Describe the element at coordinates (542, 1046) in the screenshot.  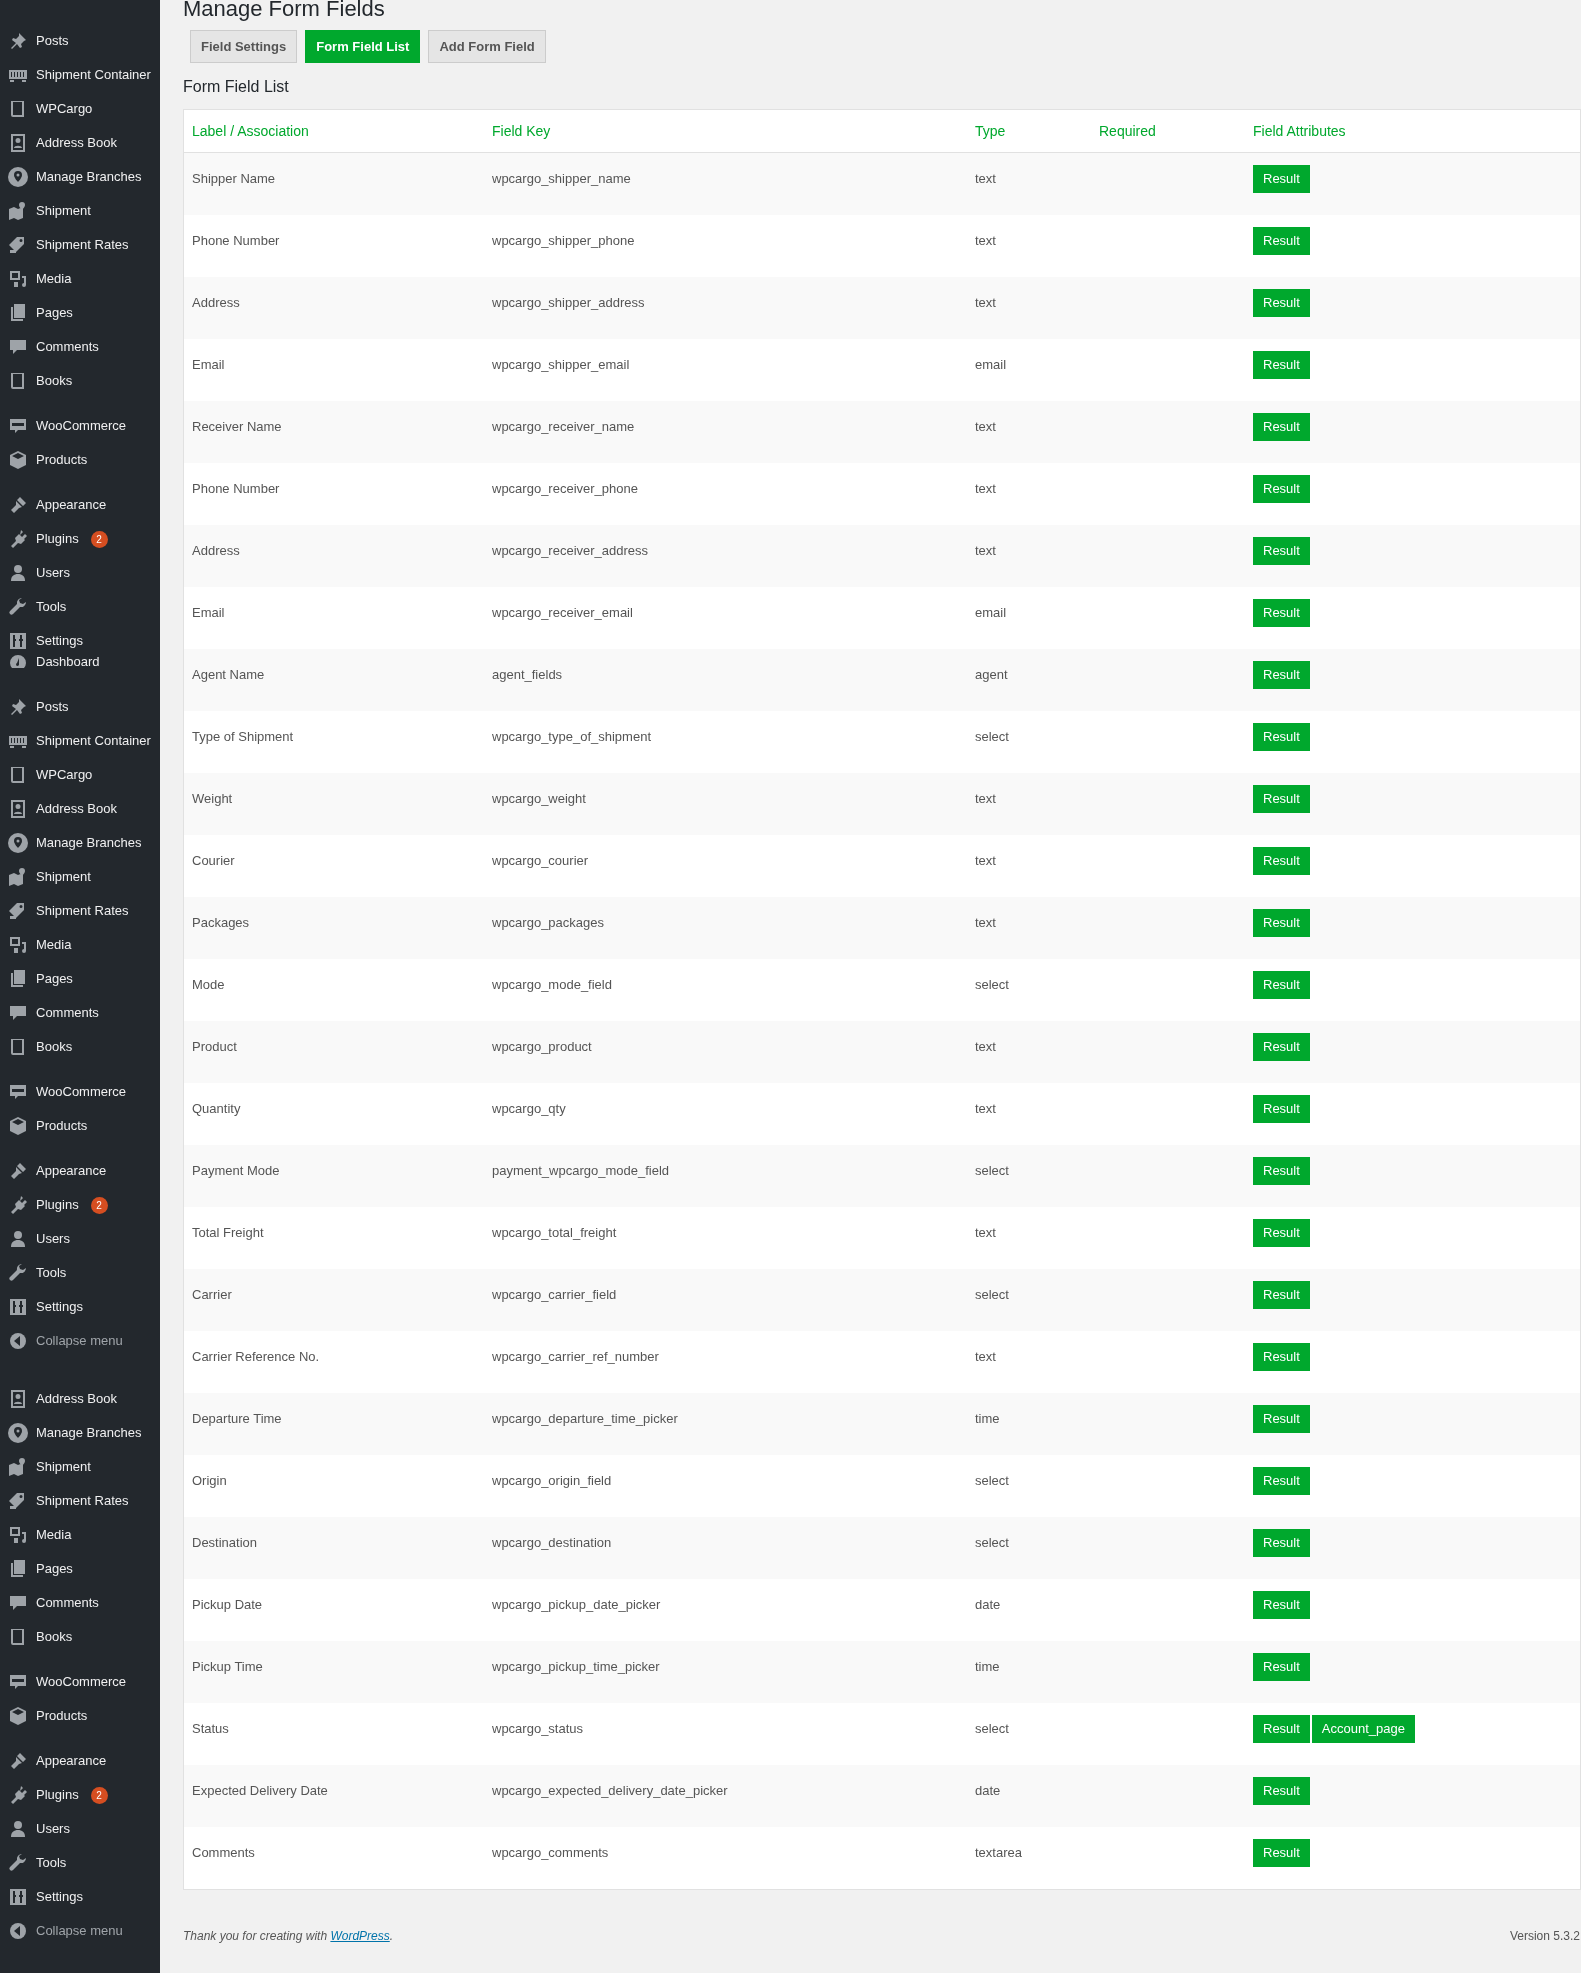
I see `table-cell: wpcargo_product` at that location.